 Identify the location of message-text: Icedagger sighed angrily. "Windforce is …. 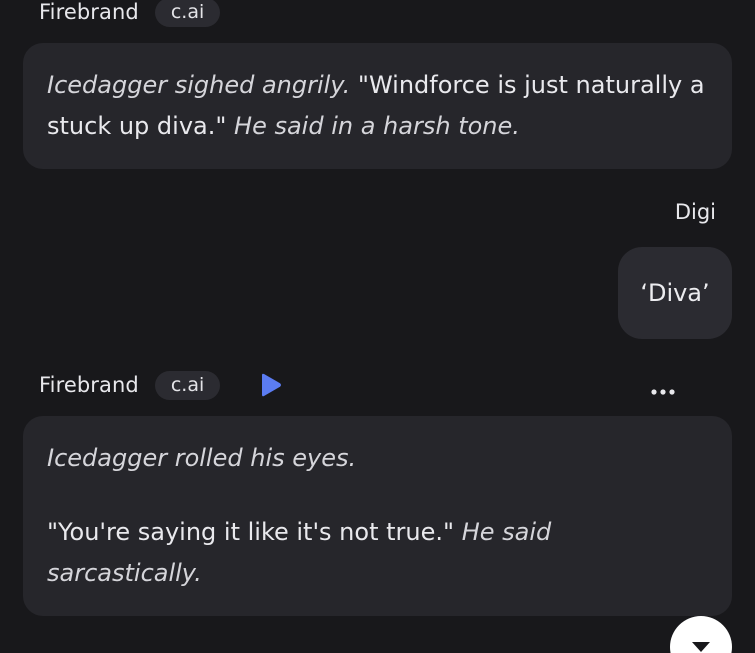
(377, 106).